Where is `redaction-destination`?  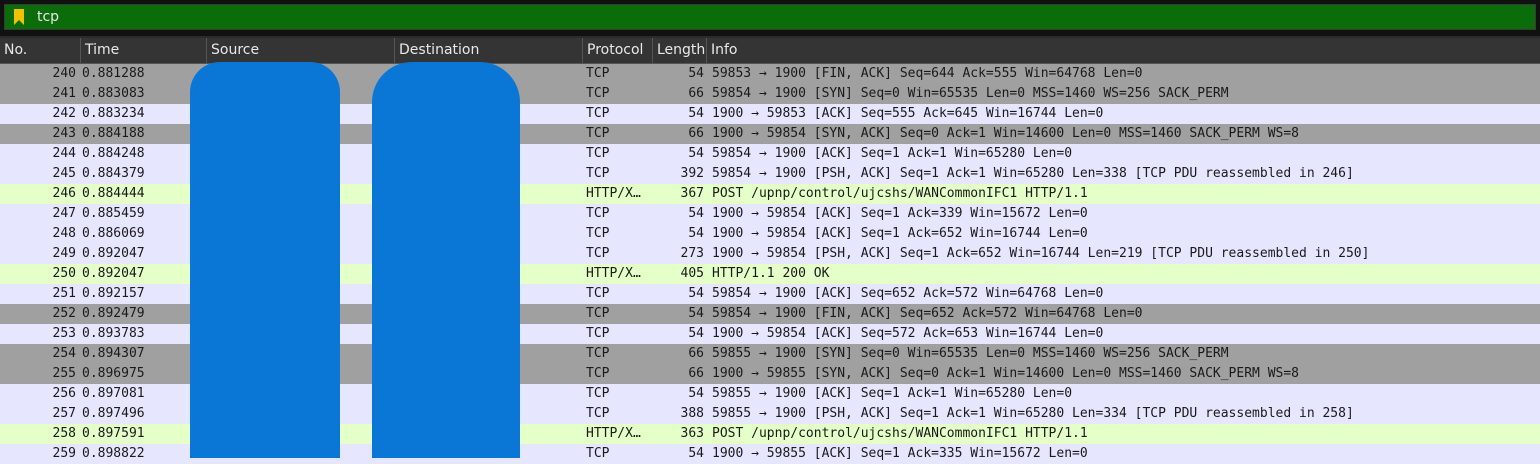
redaction-destination is located at coordinates (446, 260).